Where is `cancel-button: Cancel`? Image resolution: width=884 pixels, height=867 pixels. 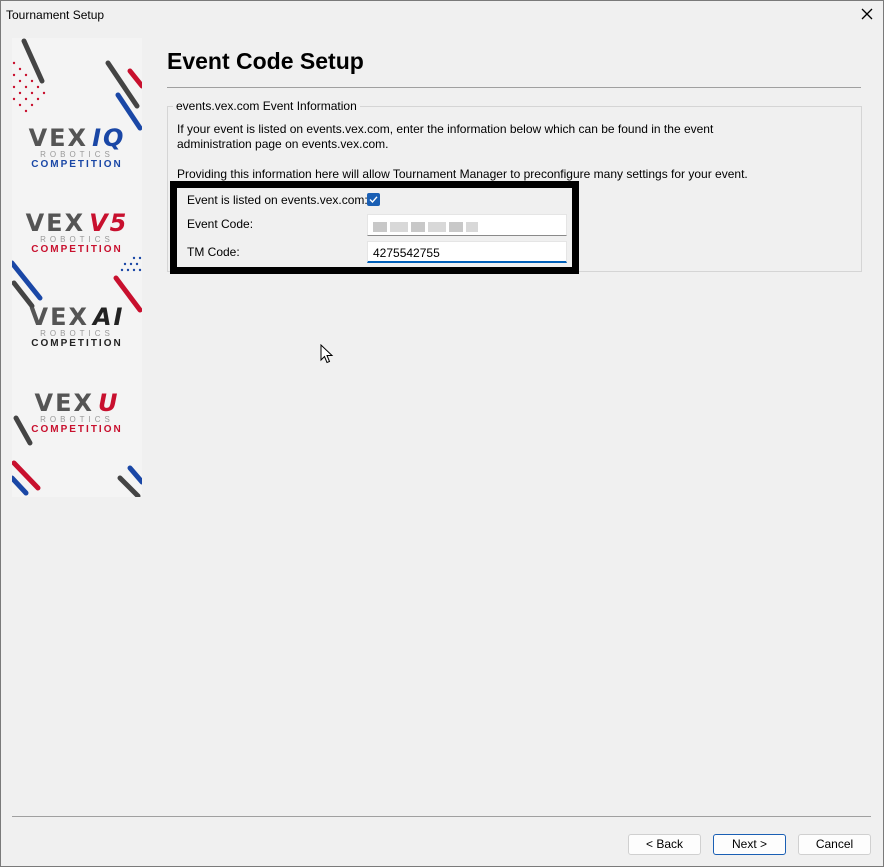
cancel-button: Cancel is located at coordinates (834, 844).